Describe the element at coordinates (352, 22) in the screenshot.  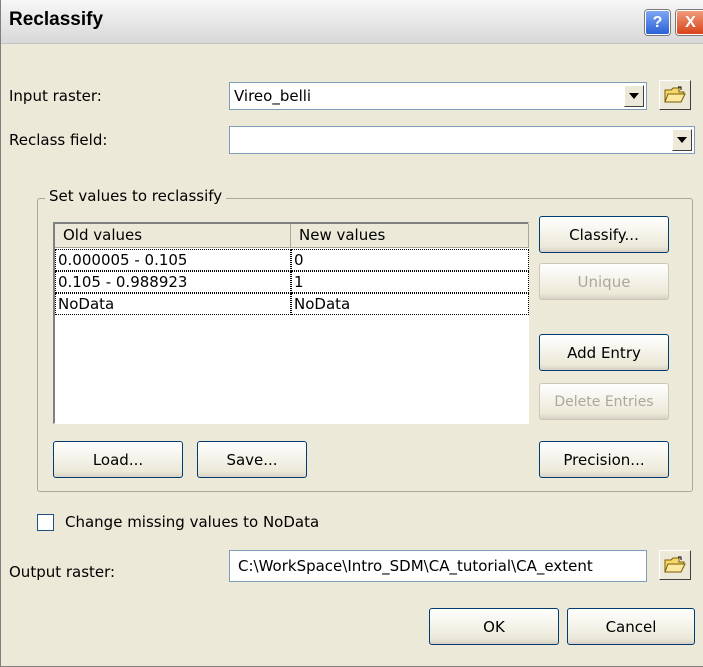
I see `title-bar: Reclassify ? X` at that location.